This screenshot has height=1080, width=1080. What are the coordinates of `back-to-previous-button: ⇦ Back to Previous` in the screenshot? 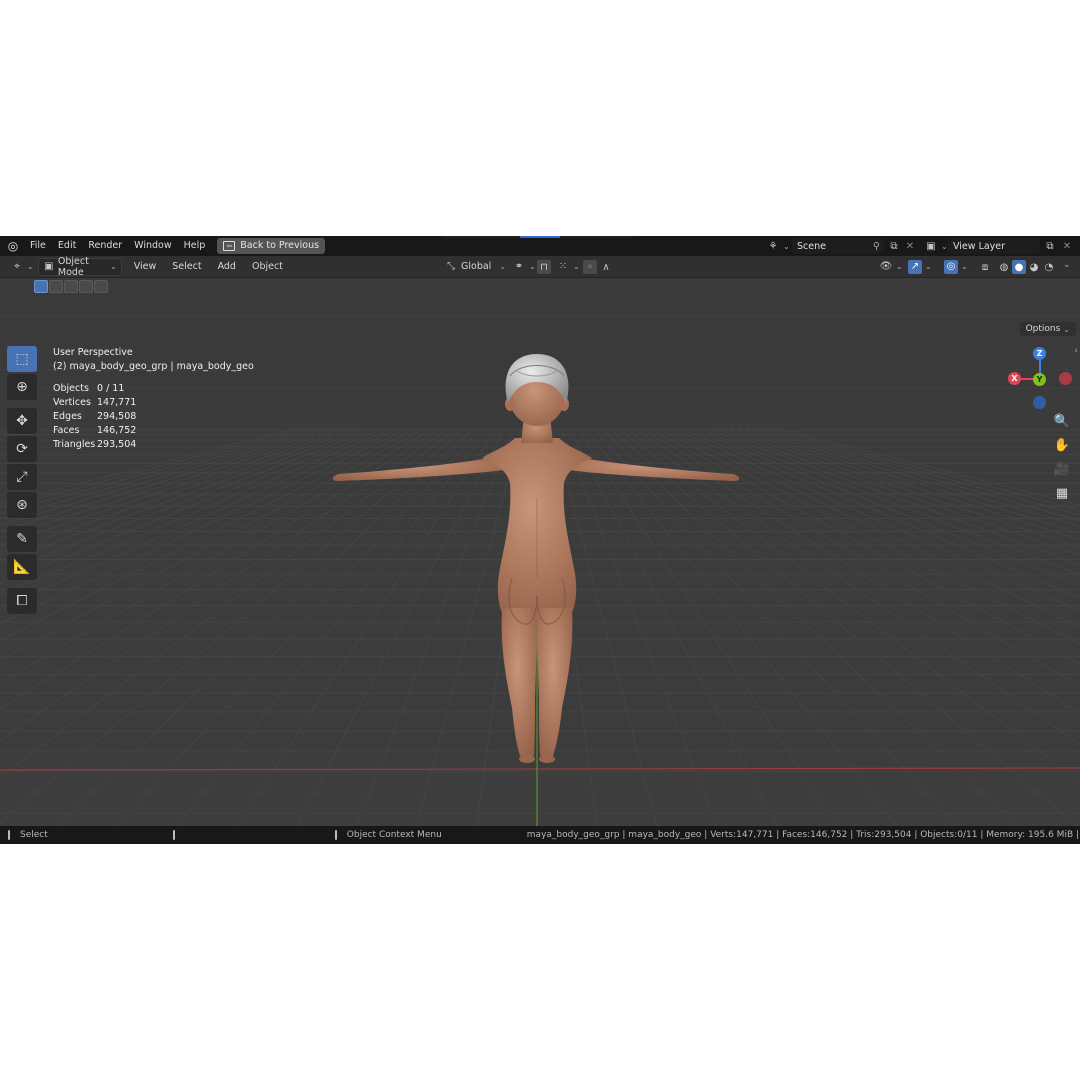 It's located at (271, 246).